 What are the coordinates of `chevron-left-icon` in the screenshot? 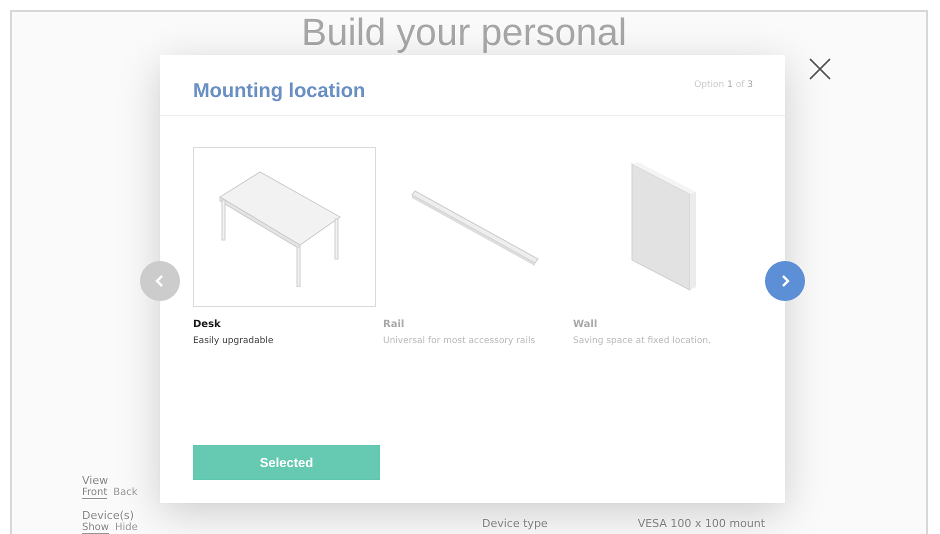 It's located at (160, 281).